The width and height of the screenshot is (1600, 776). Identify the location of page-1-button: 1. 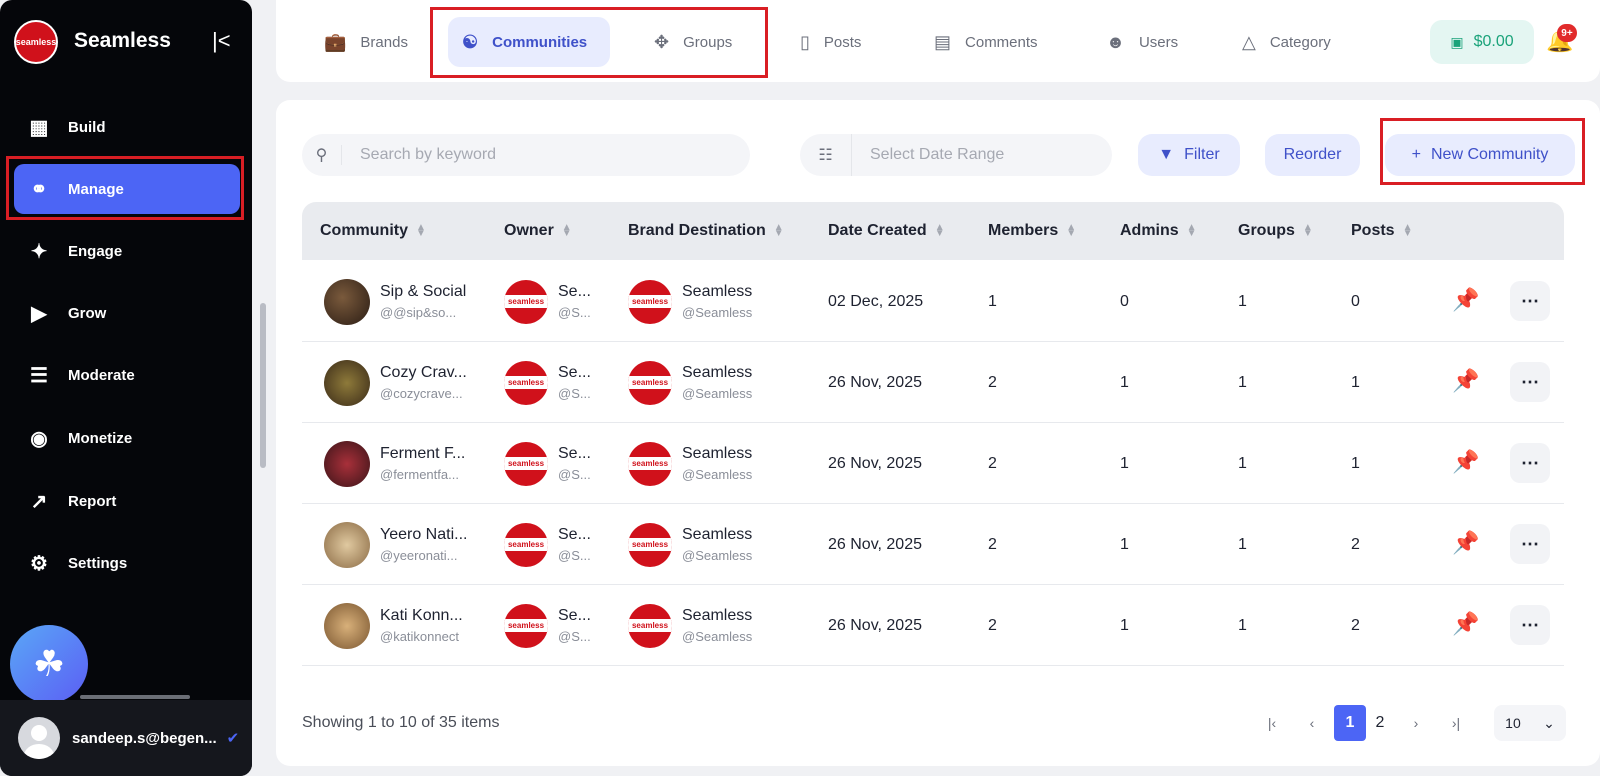
(1350, 723).